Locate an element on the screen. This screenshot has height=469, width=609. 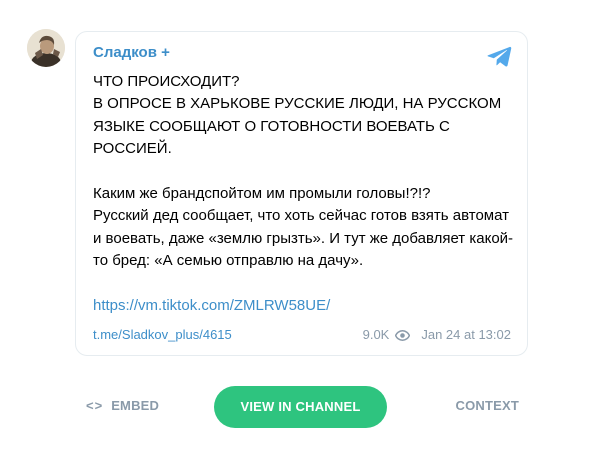
embed-button: <> EMBED is located at coordinates (122, 405).